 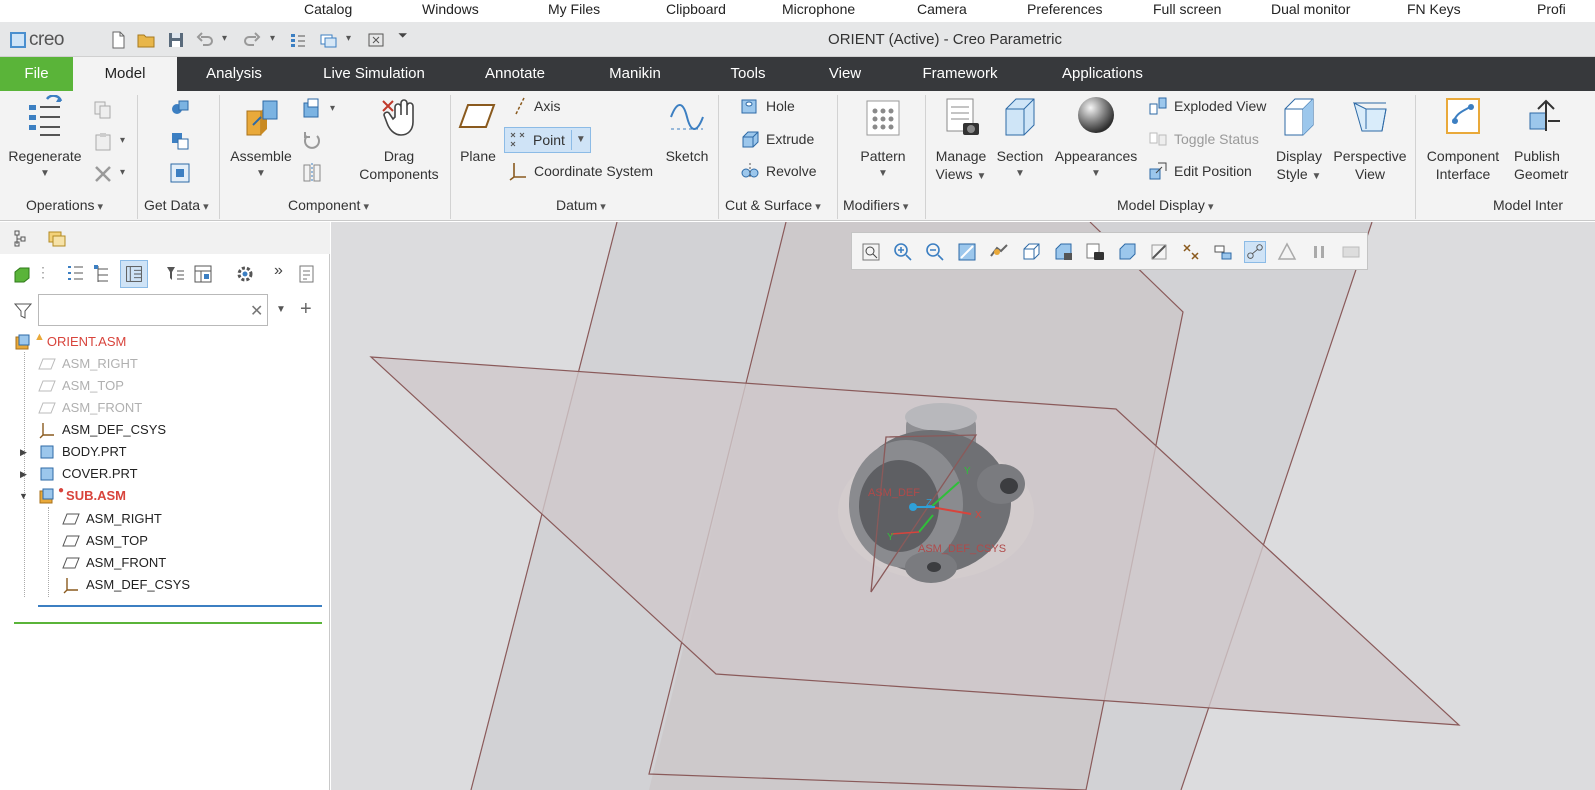 I want to click on repeat-icon, so click(x=312, y=141).